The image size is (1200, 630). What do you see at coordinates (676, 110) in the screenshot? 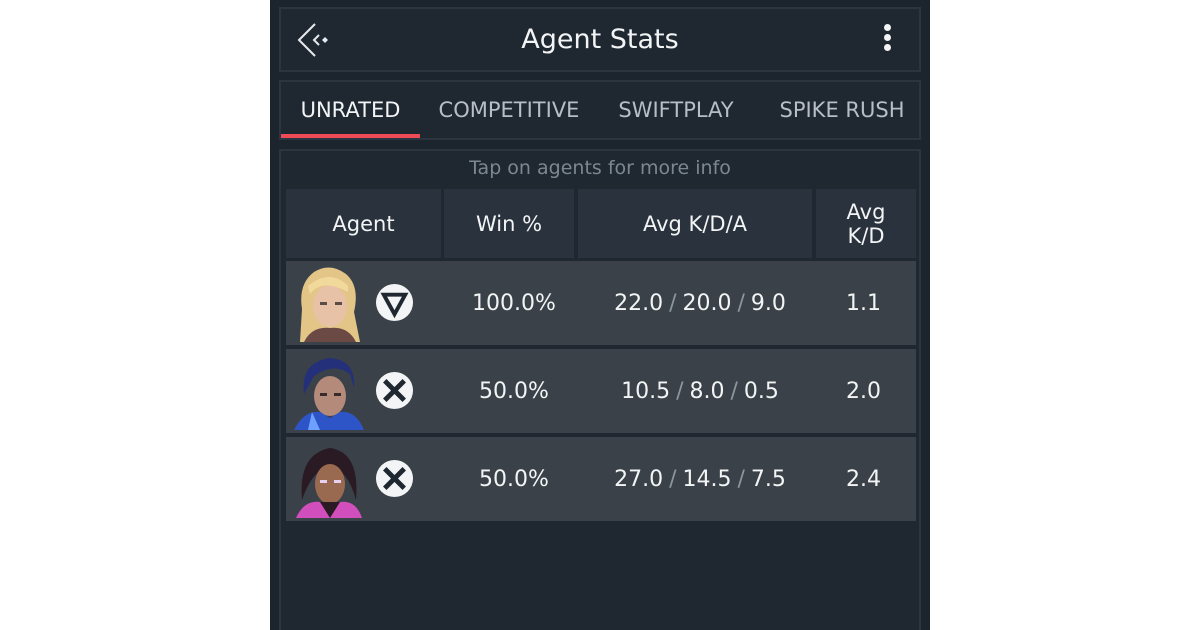
I see `tab-swiftplay: SWIFTPLAY` at bounding box center [676, 110].